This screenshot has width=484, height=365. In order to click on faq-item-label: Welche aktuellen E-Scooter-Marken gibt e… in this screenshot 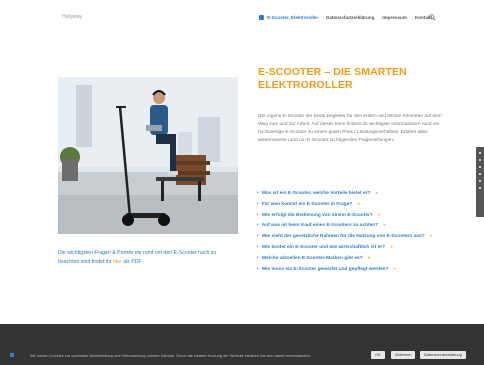, I will do `click(312, 258)`.